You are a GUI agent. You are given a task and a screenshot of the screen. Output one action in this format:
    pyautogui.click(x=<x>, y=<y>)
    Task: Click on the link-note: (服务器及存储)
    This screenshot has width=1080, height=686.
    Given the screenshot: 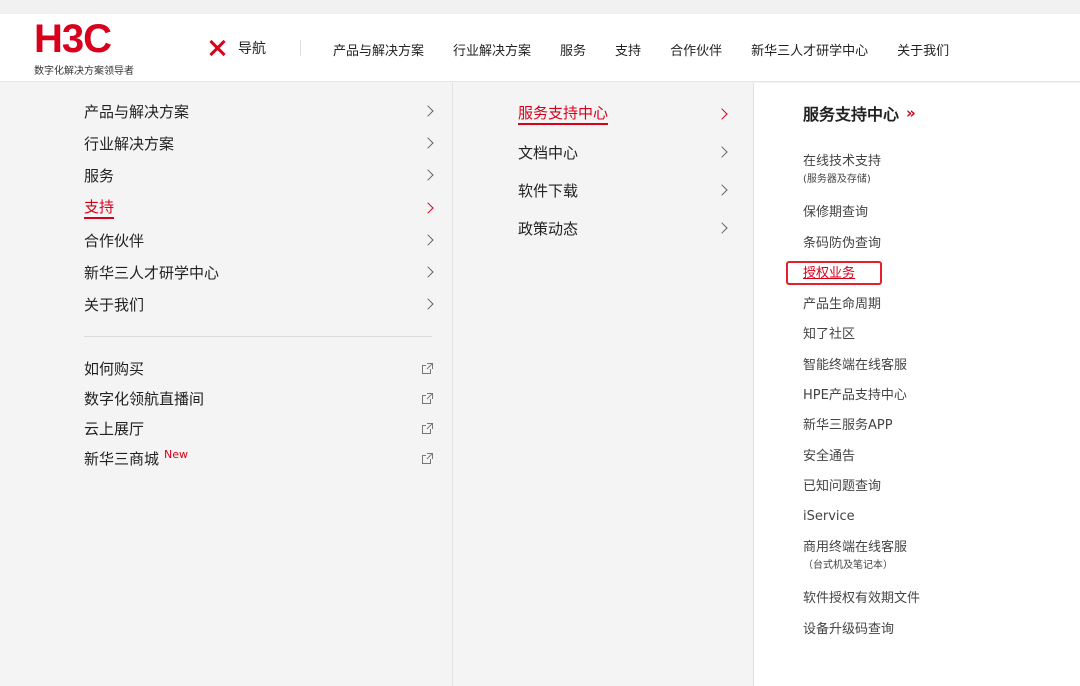 What is the action you would take?
    pyautogui.click(x=837, y=179)
    